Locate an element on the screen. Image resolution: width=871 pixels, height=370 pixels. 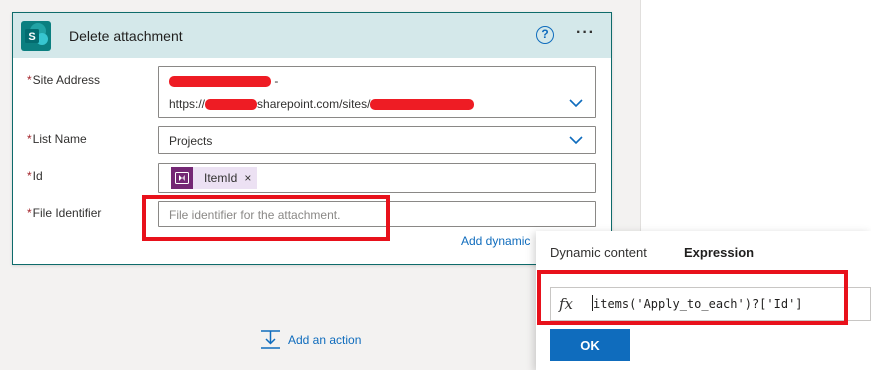
site-address-prefix: https:// is located at coordinates (187, 104).